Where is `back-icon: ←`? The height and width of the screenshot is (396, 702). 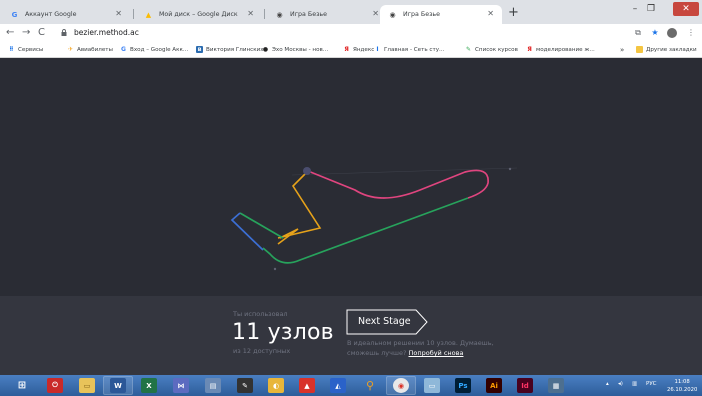
back-icon: ← is located at coordinates (10, 33).